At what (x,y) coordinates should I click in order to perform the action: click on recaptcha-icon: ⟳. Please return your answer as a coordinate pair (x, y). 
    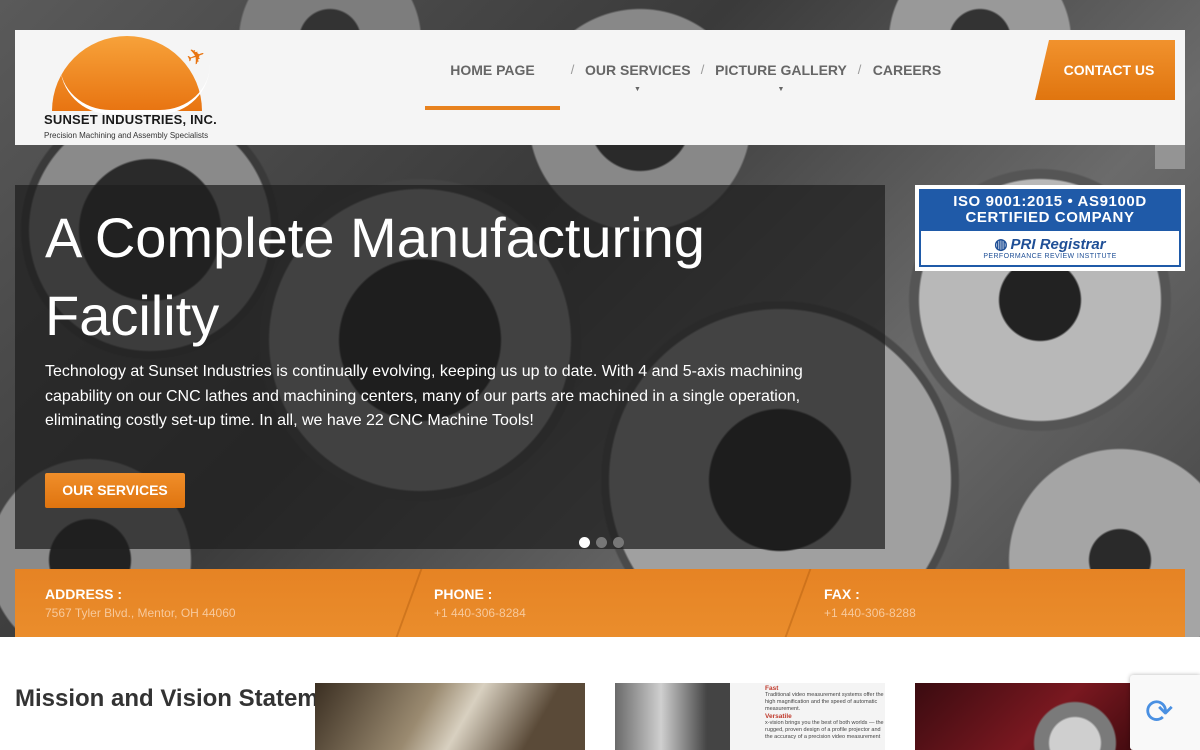
    Looking at the image, I should click on (1159, 712).